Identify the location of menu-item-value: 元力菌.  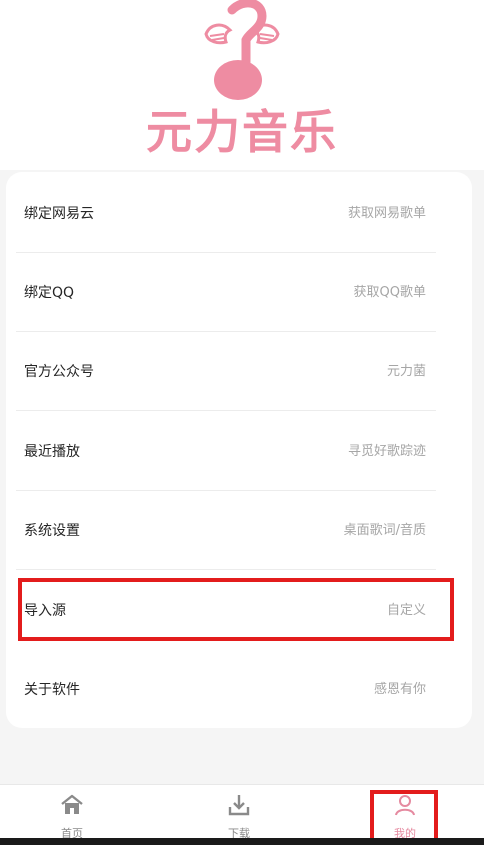
(406, 371).